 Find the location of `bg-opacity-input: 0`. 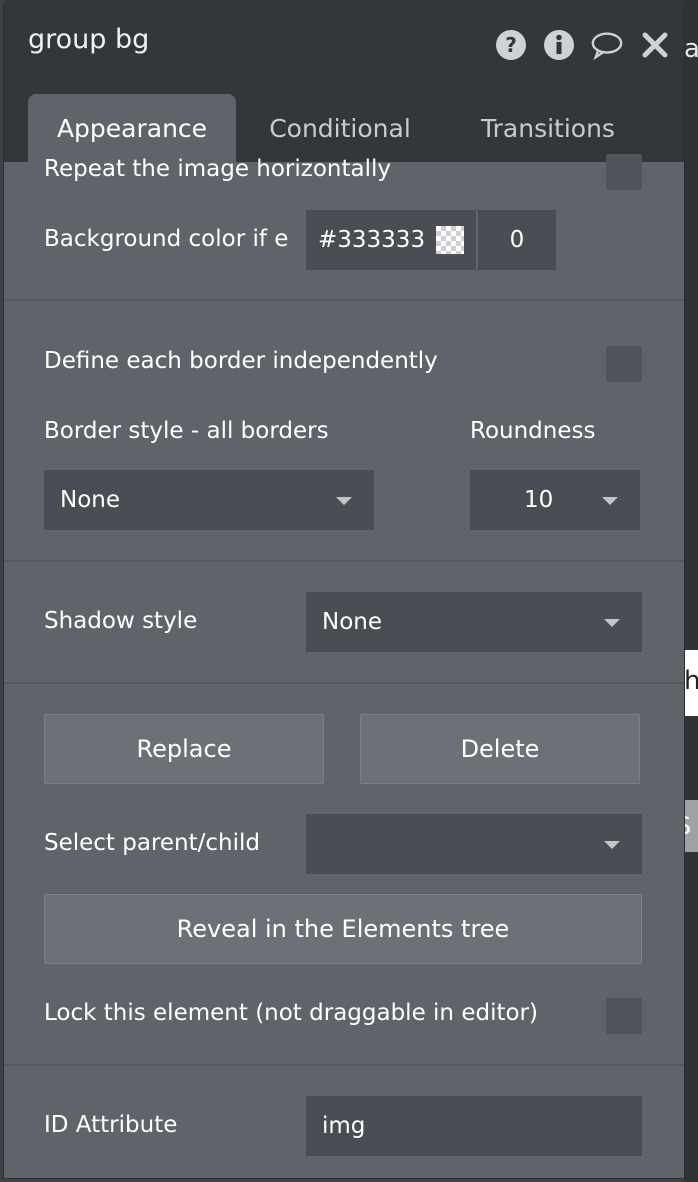

bg-opacity-input: 0 is located at coordinates (517, 240).